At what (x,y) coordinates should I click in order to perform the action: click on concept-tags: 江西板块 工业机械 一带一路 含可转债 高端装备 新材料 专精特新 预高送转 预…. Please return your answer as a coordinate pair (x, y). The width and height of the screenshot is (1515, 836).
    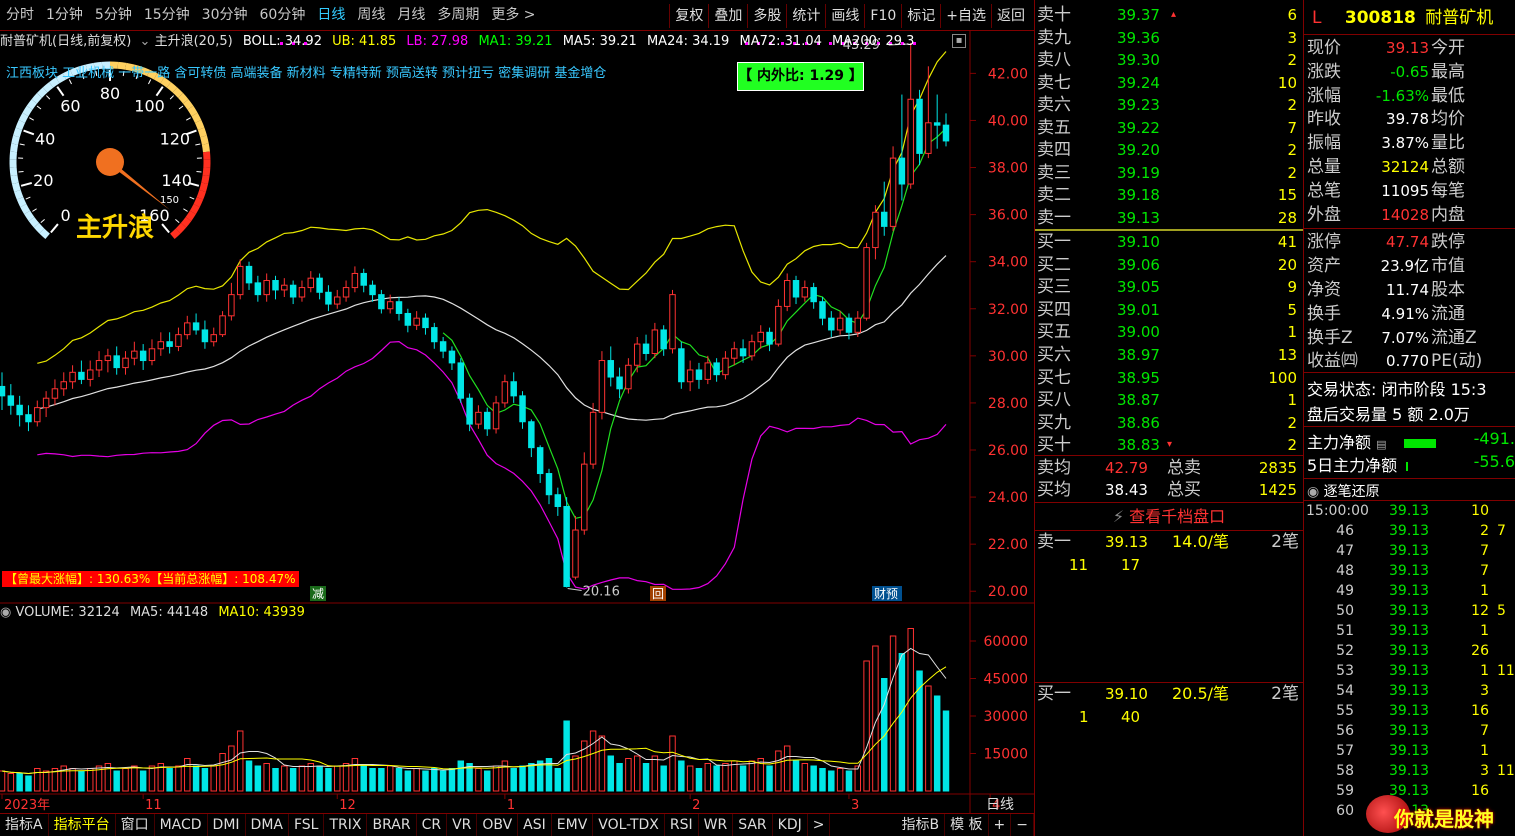
    Looking at the image, I should click on (306, 71).